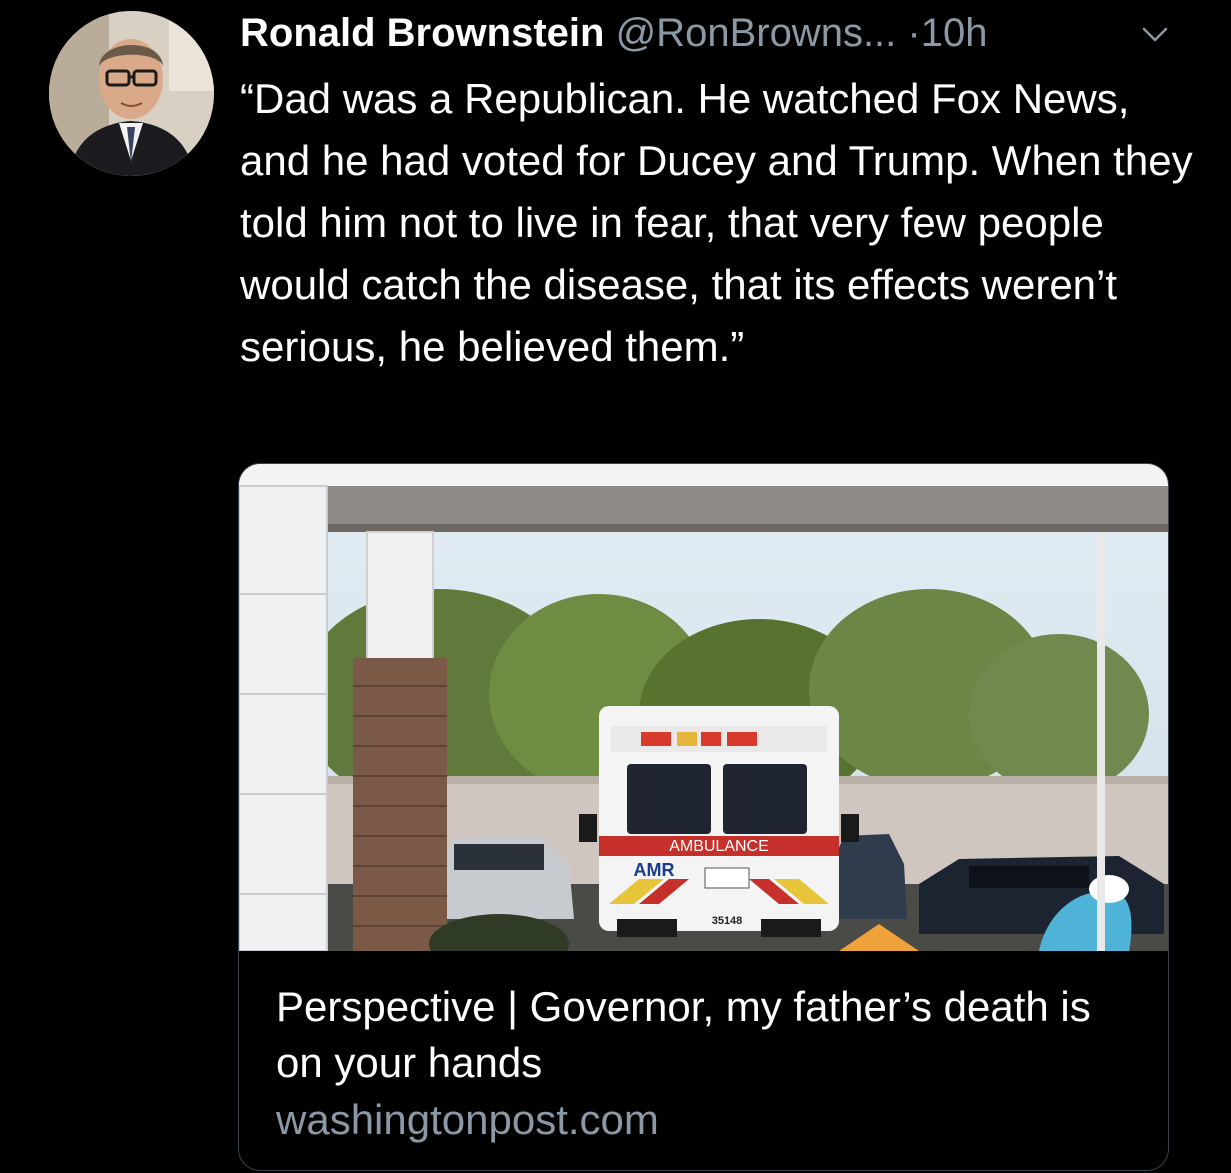 The width and height of the screenshot is (1231, 1173). What do you see at coordinates (654, 870) in the screenshot?
I see `ambulance-logo: AMR` at bounding box center [654, 870].